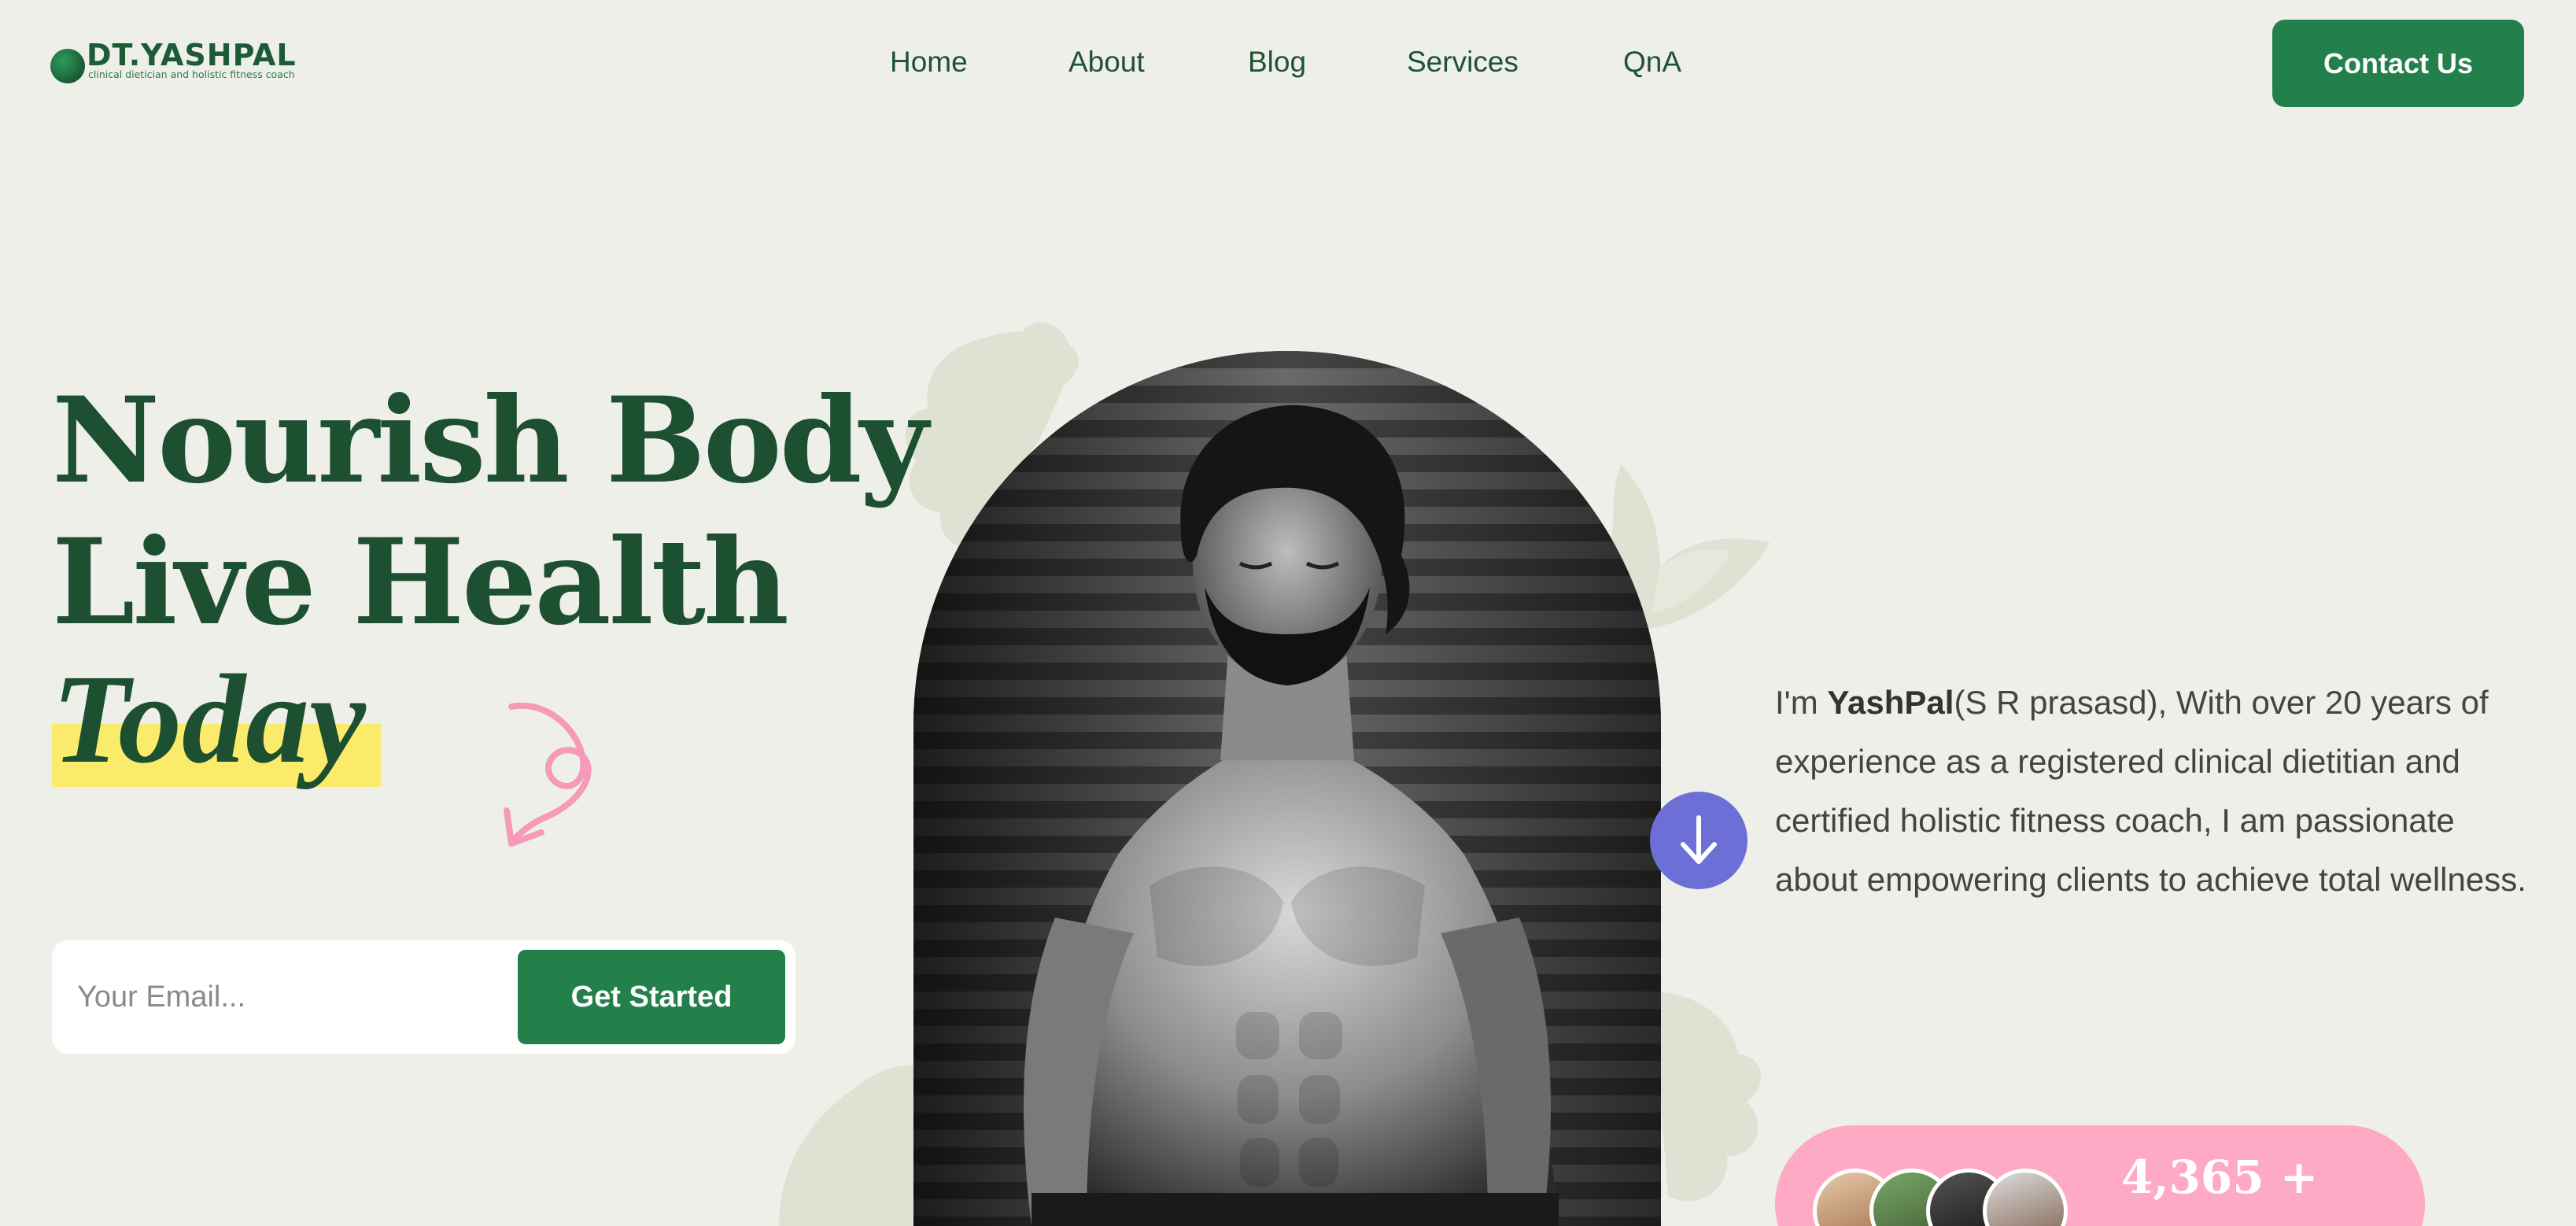  Describe the element at coordinates (1652, 62) in the screenshot. I see `nav-qna: QnA` at that location.